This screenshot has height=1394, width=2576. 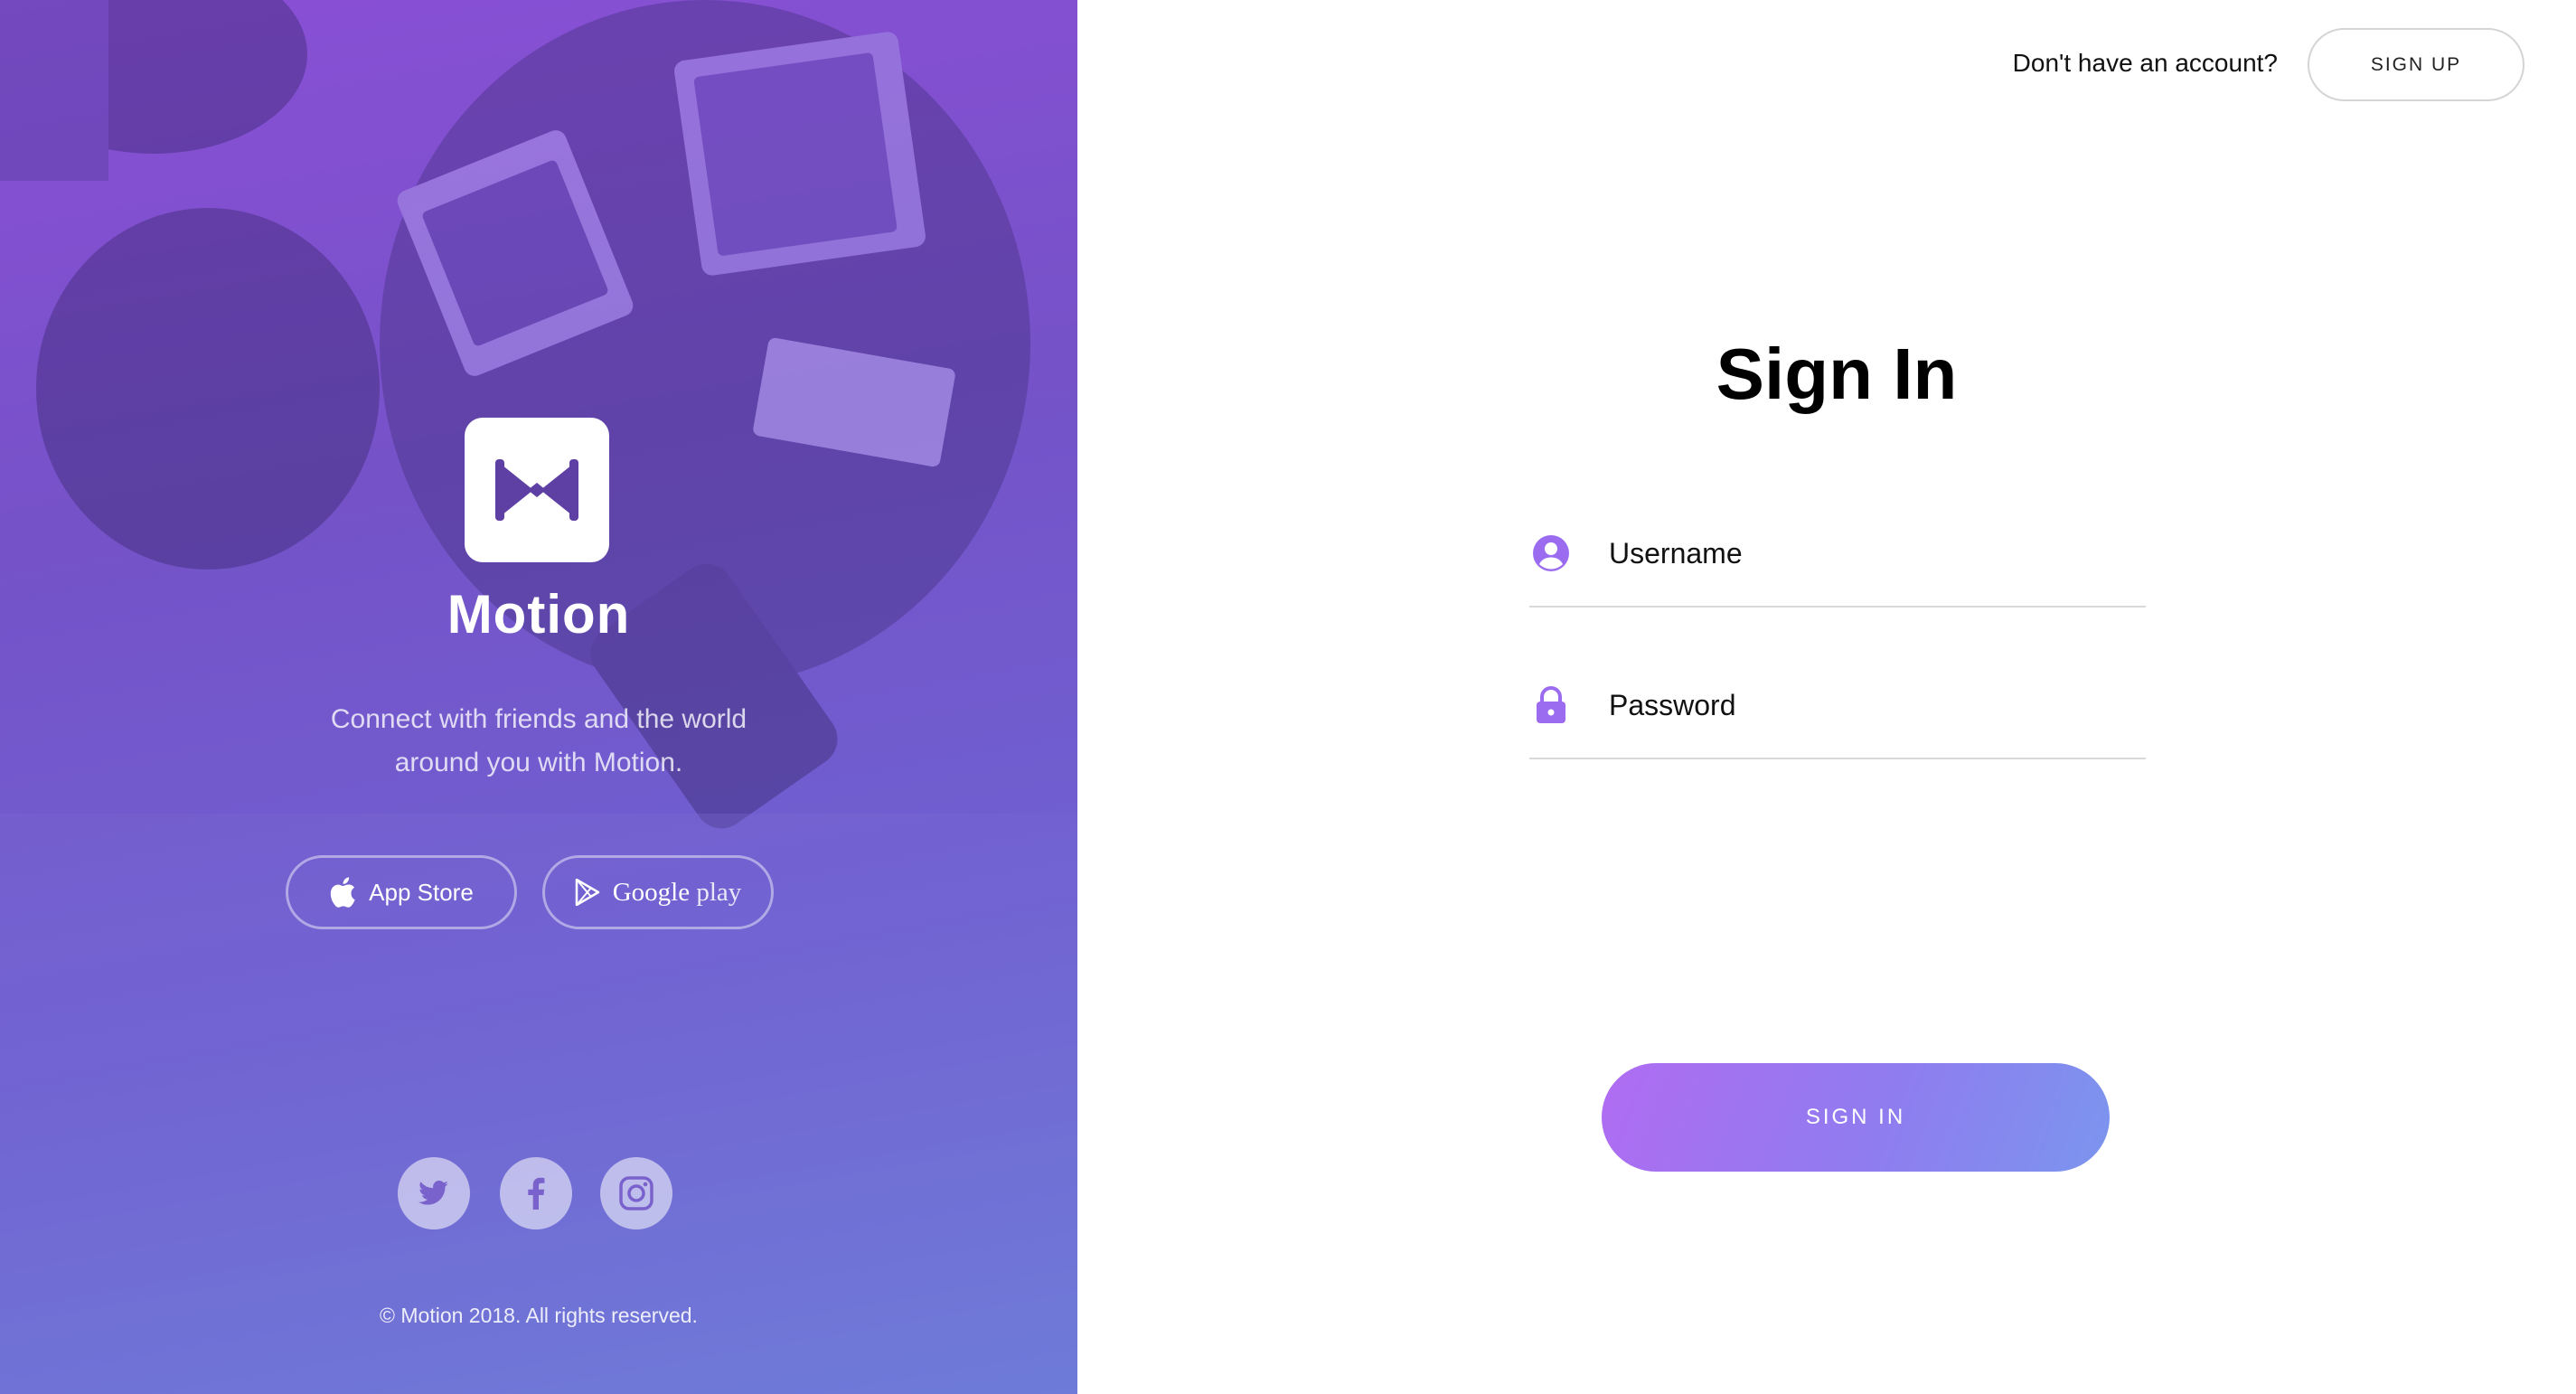 I want to click on twitter-button, so click(x=434, y=1193).